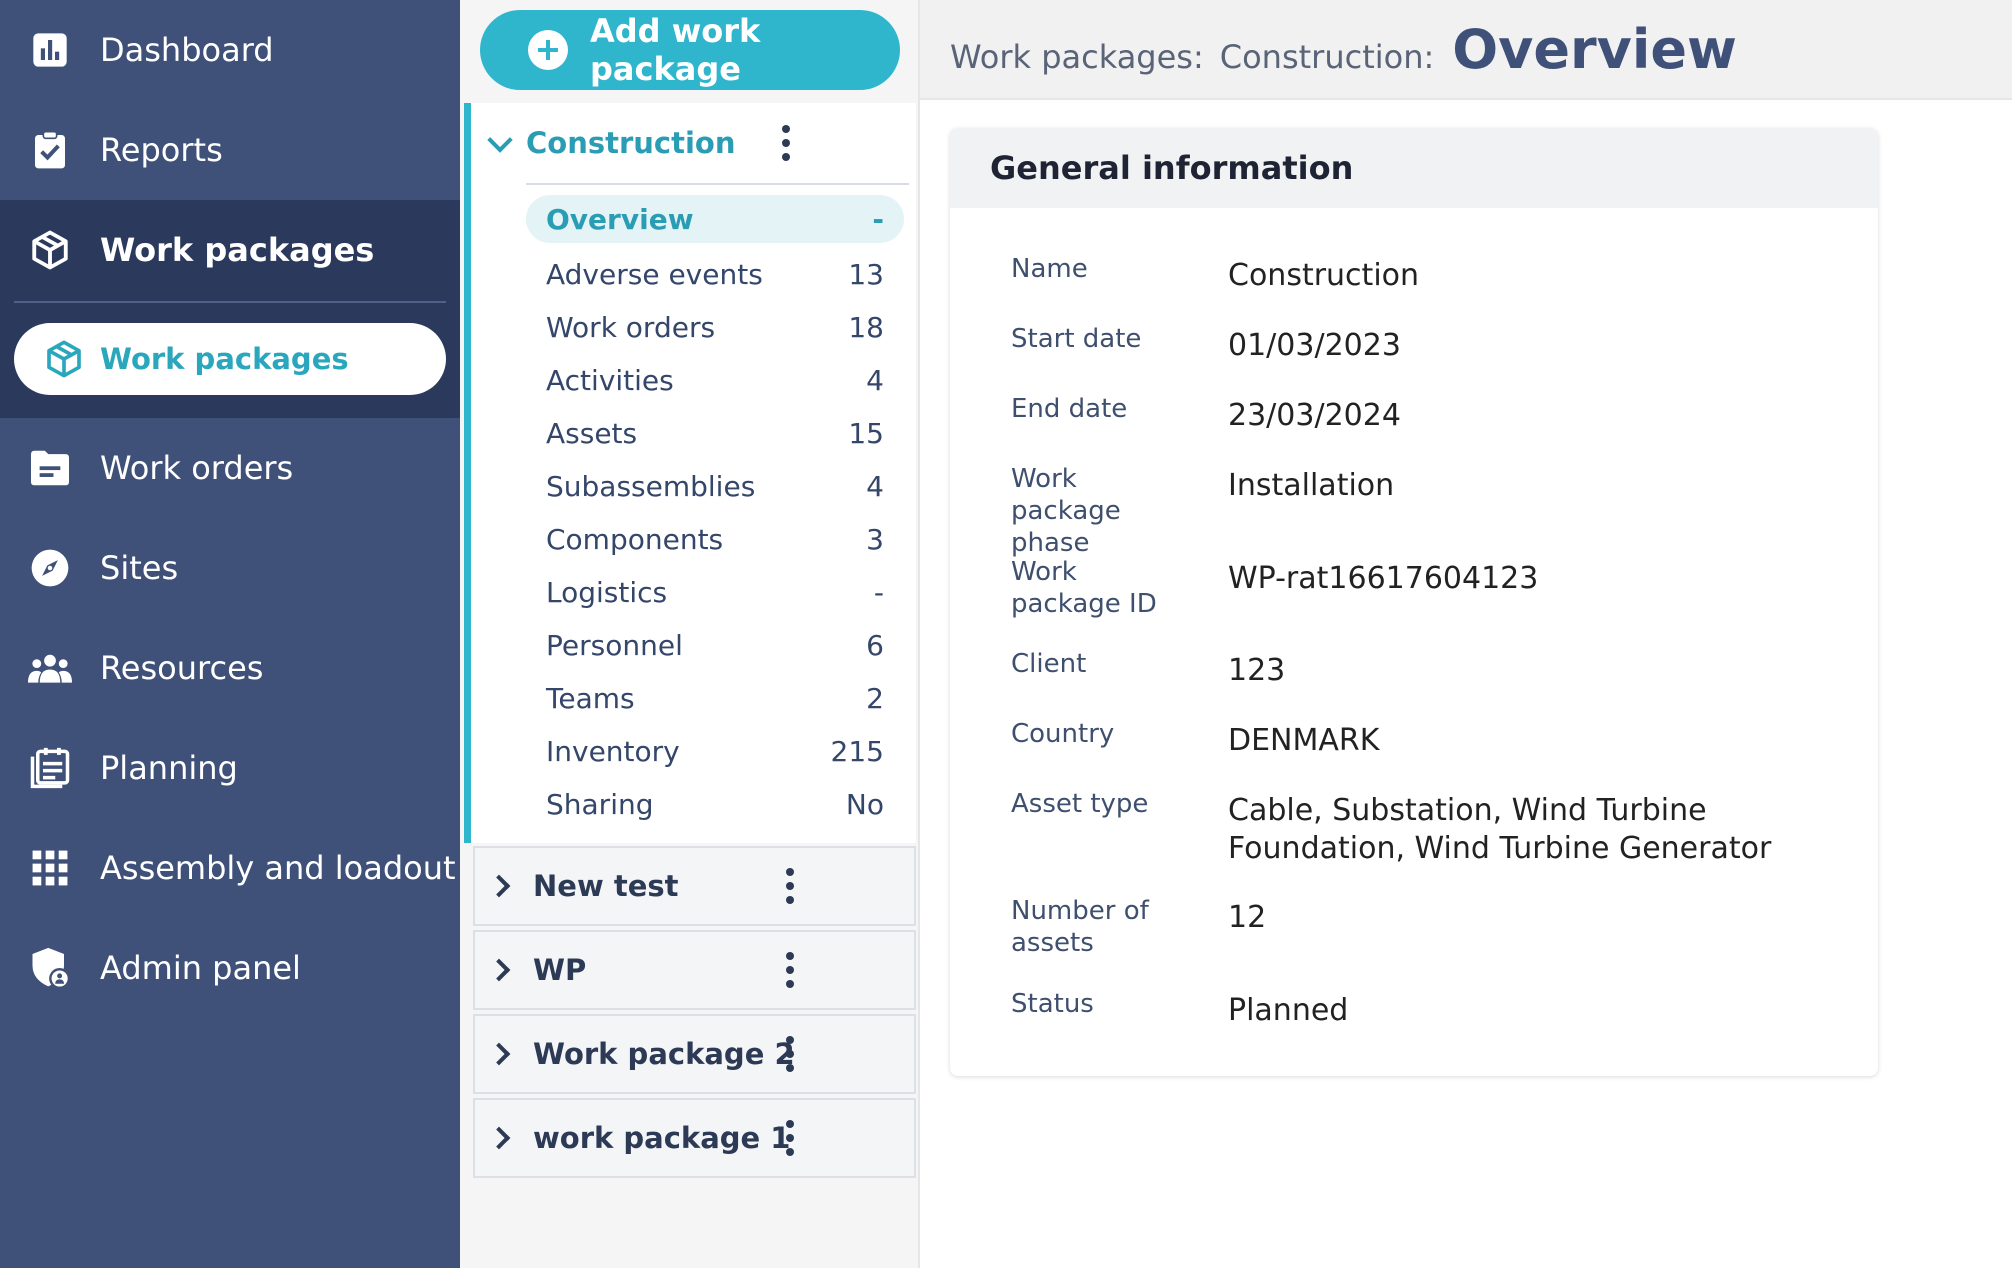 The image size is (2012, 1268). What do you see at coordinates (675, 50) in the screenshot?
I see `add-work-package-label: Add work package` at bounding box center [675, 50].